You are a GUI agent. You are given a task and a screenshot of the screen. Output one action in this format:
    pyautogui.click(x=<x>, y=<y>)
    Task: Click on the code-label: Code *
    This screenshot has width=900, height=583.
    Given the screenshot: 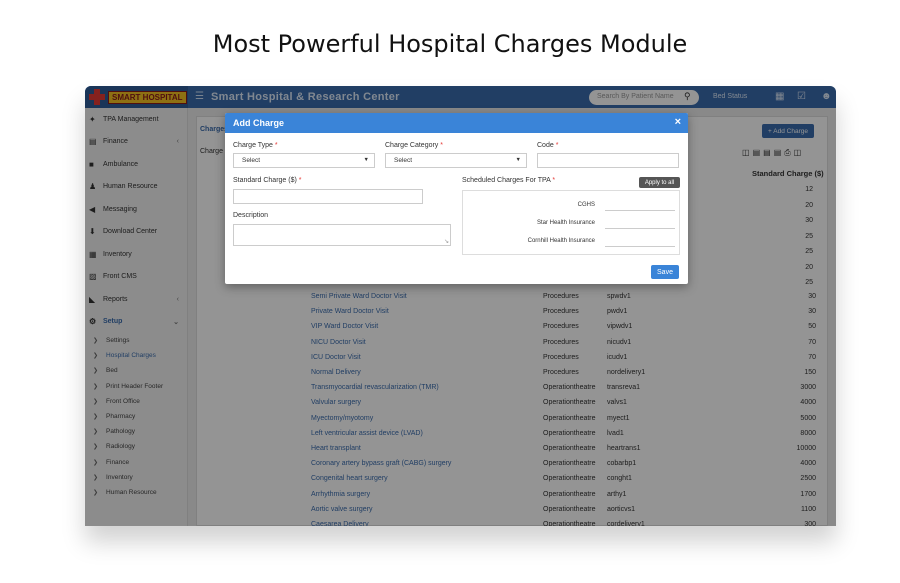 What is the action you would take?
    pyautogui.click(x=548, y=145)
    